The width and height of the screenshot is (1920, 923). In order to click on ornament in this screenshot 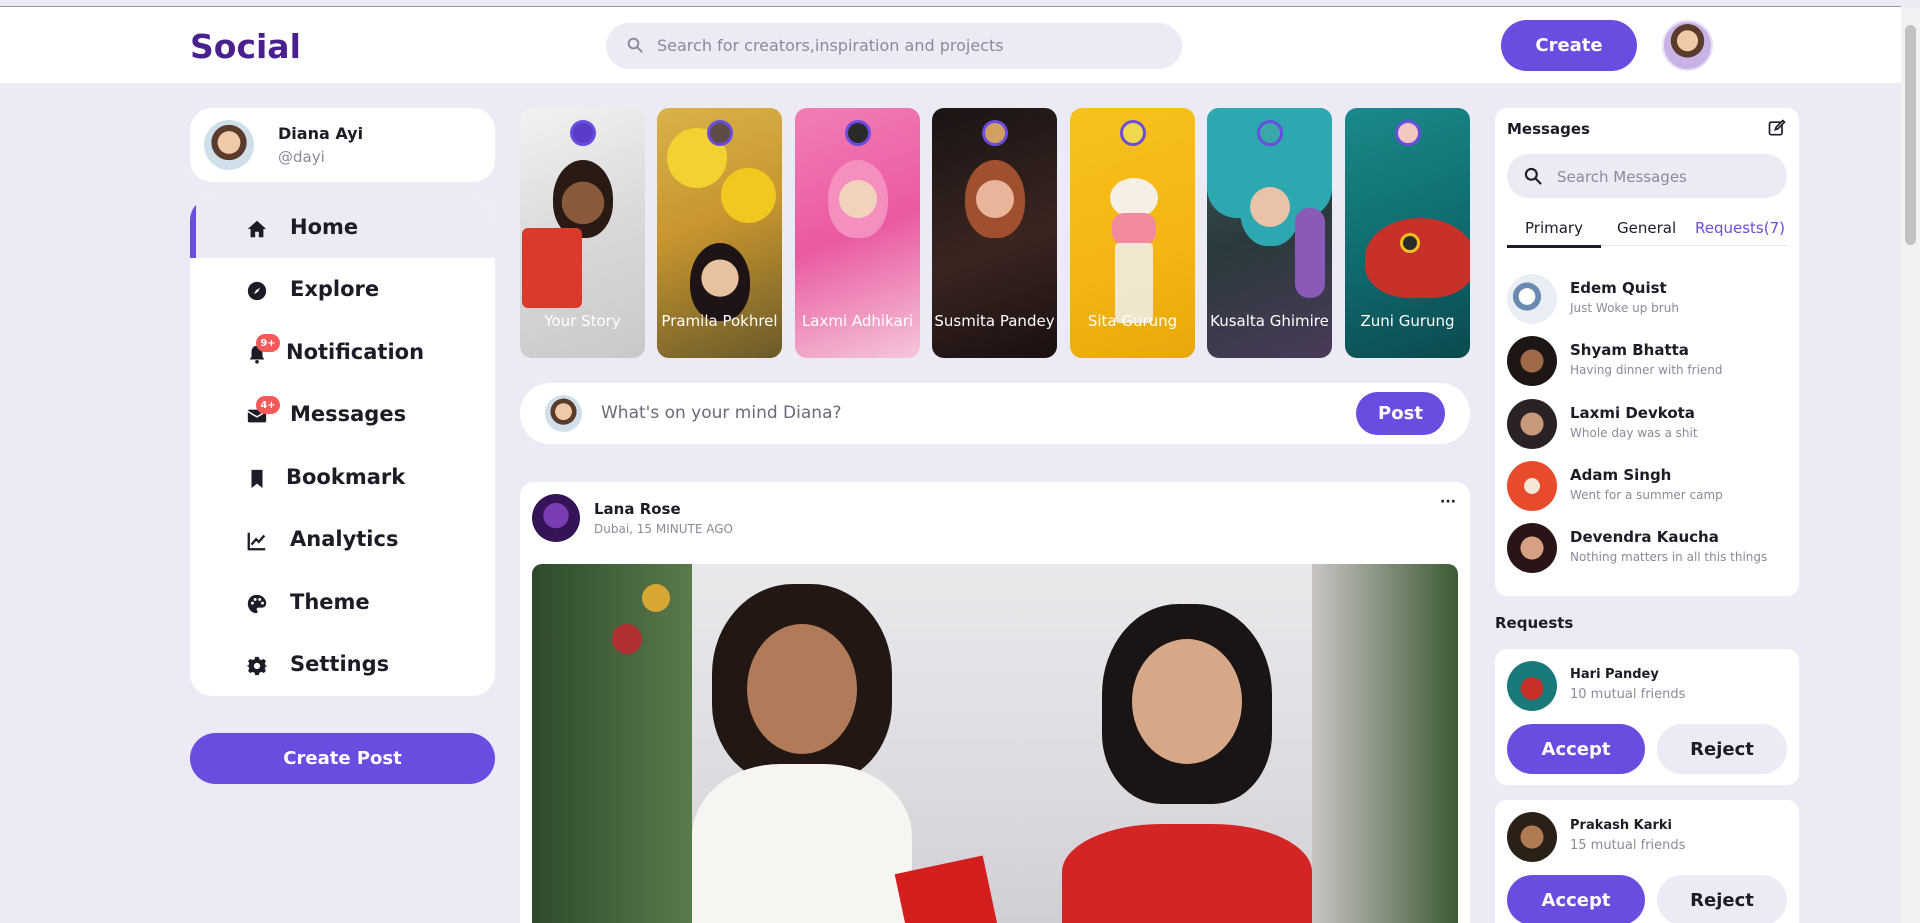, I will do `click(627, 639)`.